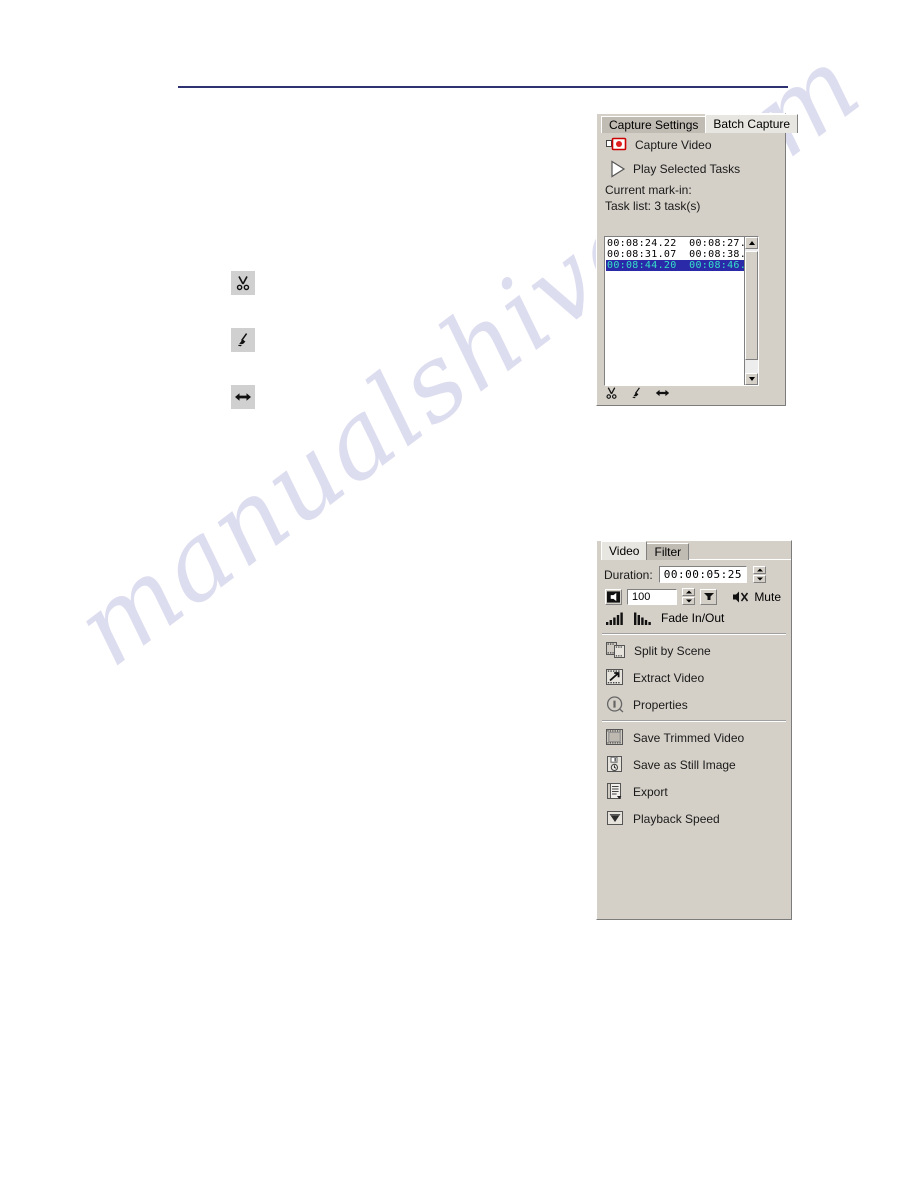 The height and width of the screenshot is (1188, 918). Describe the element at coordinates (616, 650) in the screenshot. I see `filmstrip-split-icon` at that location.